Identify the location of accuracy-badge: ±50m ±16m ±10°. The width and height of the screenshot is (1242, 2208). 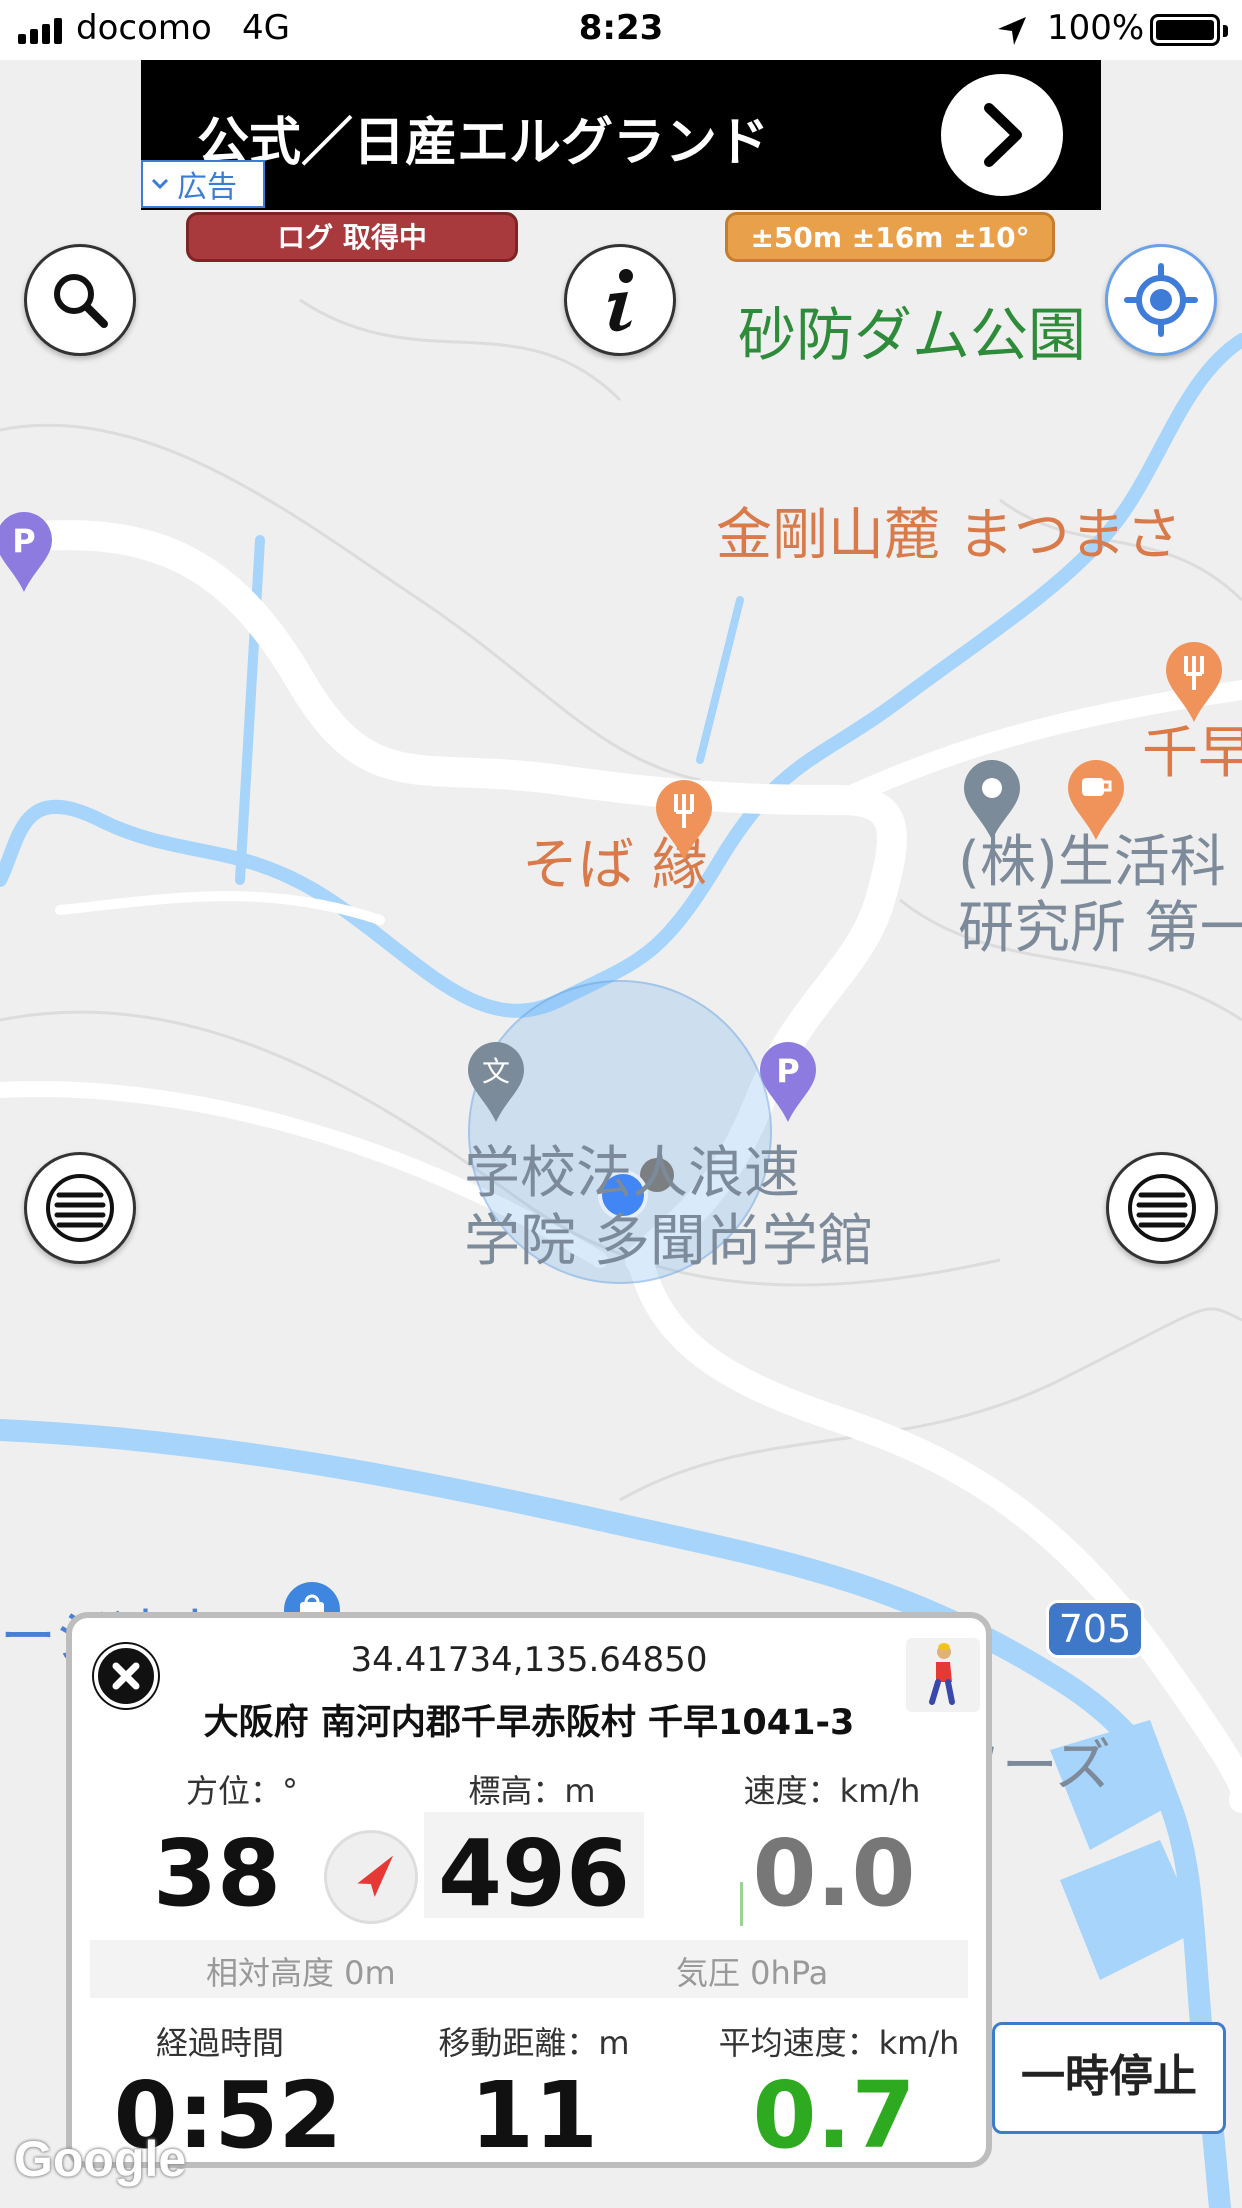
(890, 237).